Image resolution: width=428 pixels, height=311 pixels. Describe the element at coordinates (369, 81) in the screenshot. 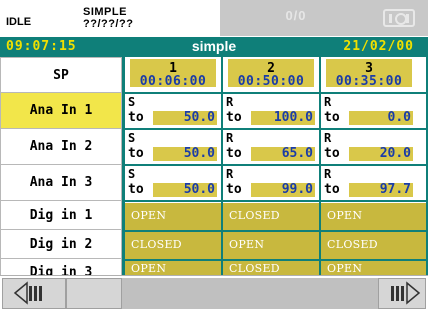

I see `segment-duration: 00:35:00` at that location.